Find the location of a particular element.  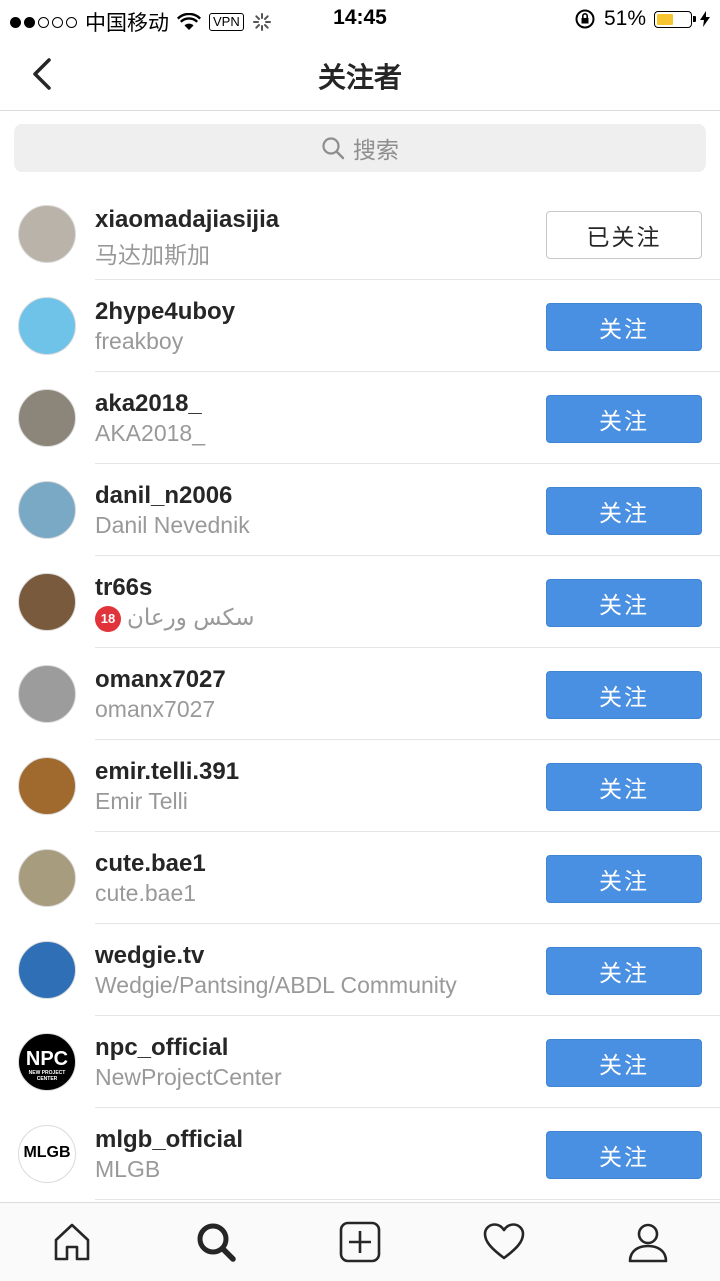

full-name-text: Wedgie/Pantsing/ABDL Community is located at coordinates (276, 985).